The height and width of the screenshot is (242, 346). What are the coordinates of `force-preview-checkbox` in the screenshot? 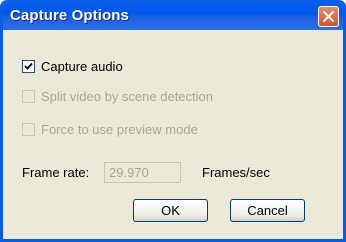 It's located at (28, 129).